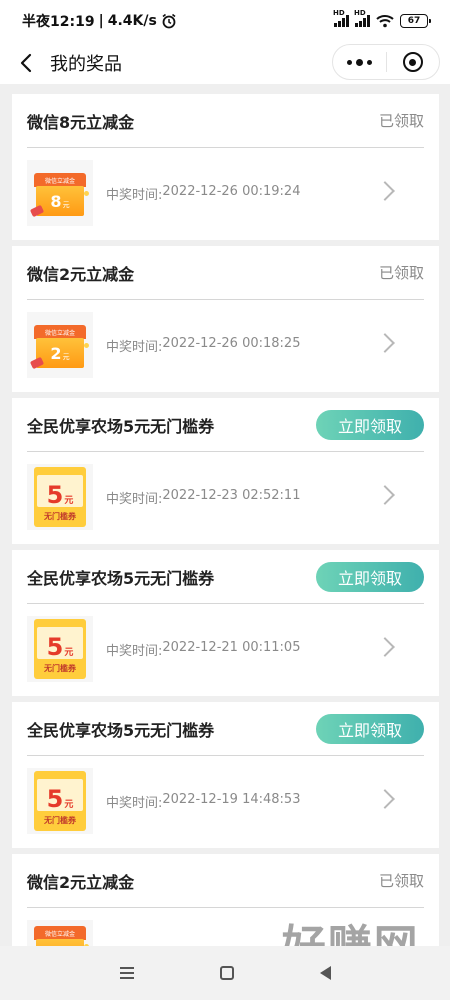 The width and height of the screenshot is (450, 1000). I want to click on win-time: 中奖时间: 2022-12-26 00:18:25, so click(203, 345).